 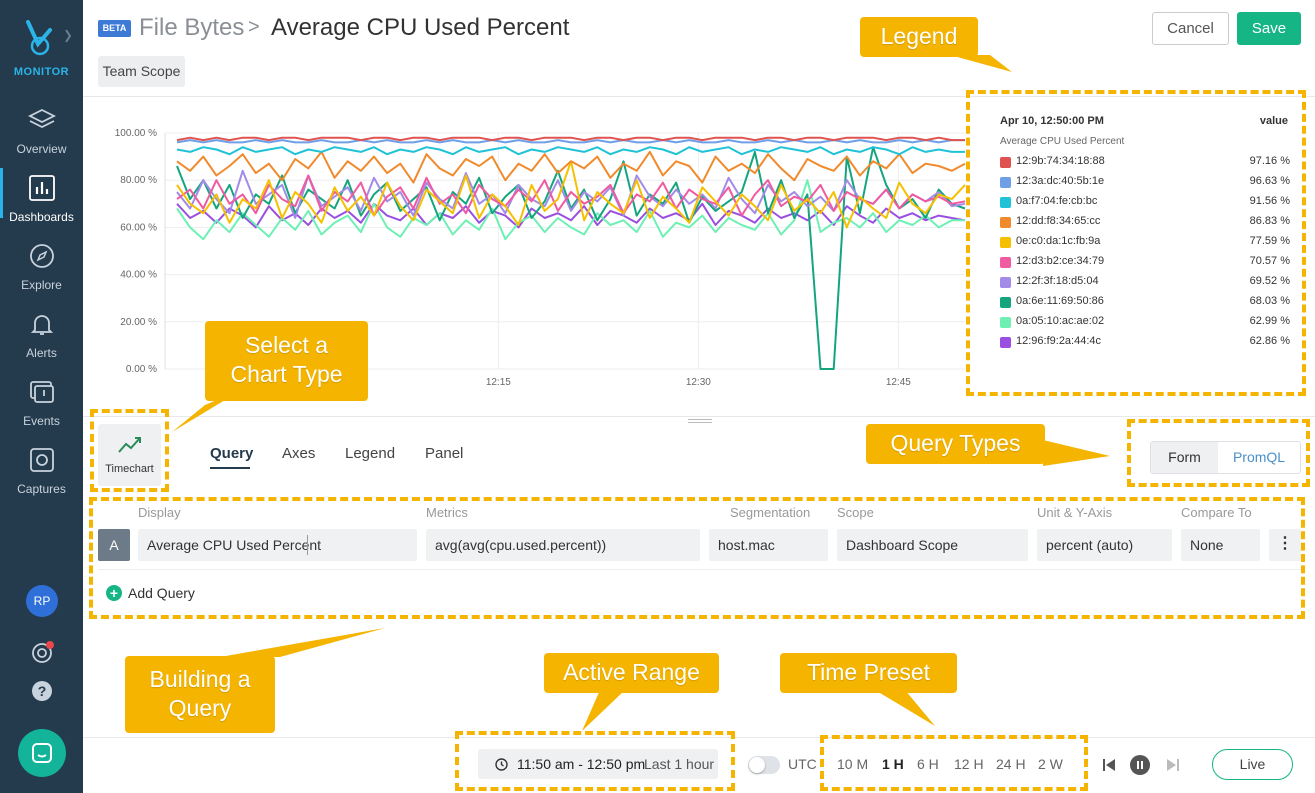 What do you see at coordinates (200, 708) in the screenshot?
I see `callout-building-line2: Query` at bounding box center [200, 708].